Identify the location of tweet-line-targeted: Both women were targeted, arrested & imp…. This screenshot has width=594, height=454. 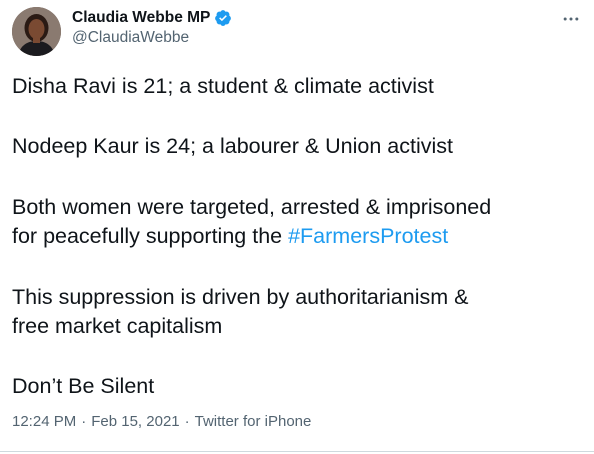
(252, 207).